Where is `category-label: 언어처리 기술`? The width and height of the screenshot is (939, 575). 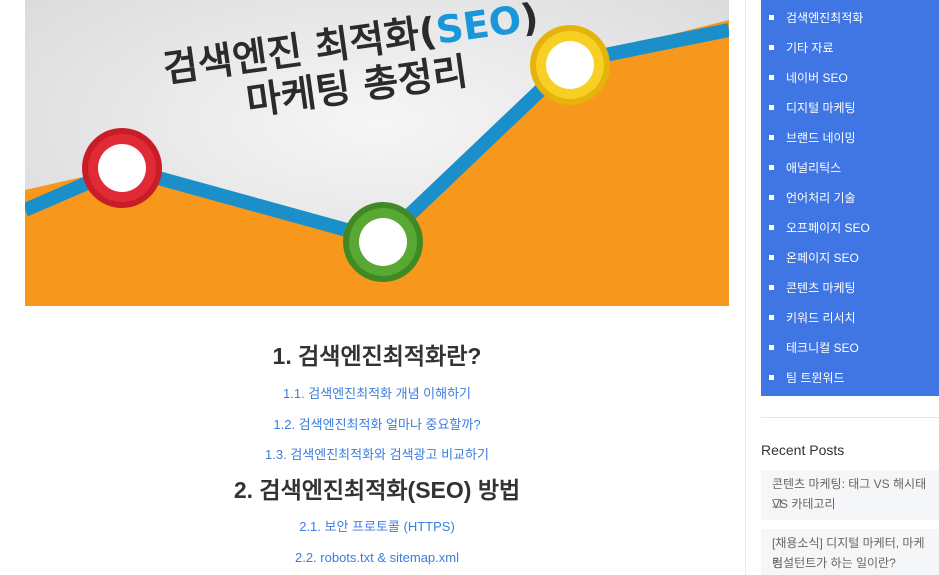
category-label: 언어처리 기술 is located at coordinates (821, 197).